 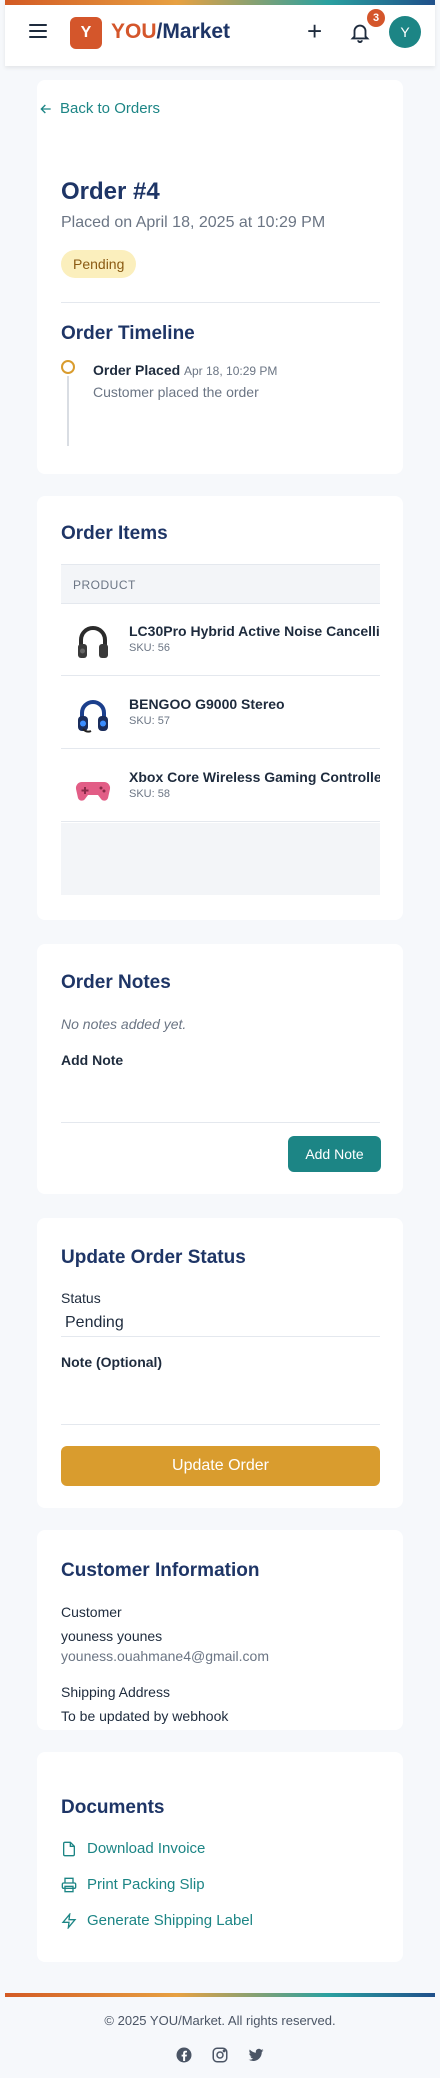 What do you see at coordinates (254, 631) in the screenshot?
I see `item-name: LC30Pro Hybrid Active Noise Cancelling` at bounding box center [254, 631].